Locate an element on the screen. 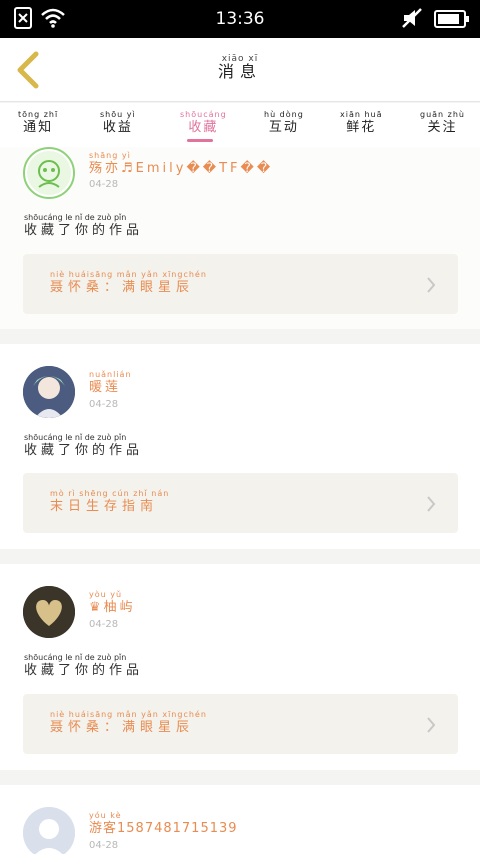 Image resolution: width=480 pixels, height=854 pixels. tab-label: 鲜花 is located at coordinates (361, 127).